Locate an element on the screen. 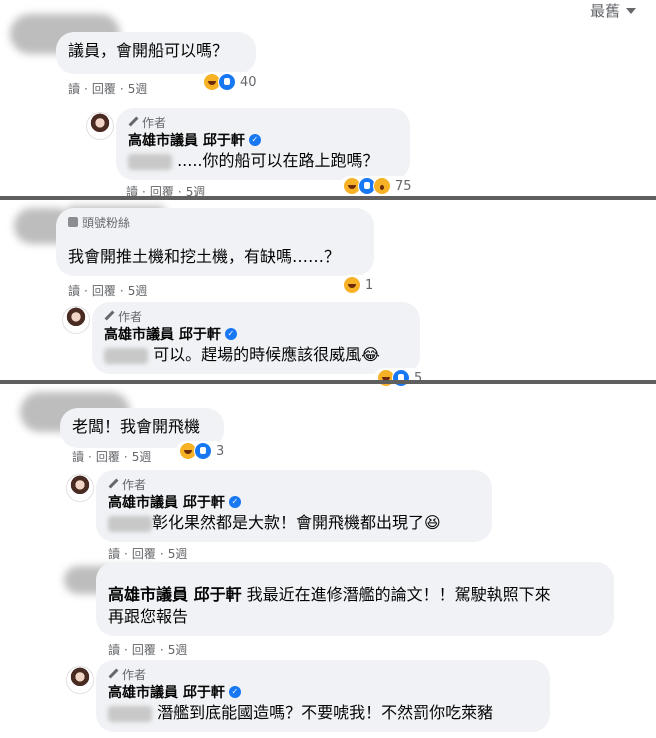 The width and height of the screenshot is (656, 738). sort-label: 最舊 is located at coordinates (604, 11).